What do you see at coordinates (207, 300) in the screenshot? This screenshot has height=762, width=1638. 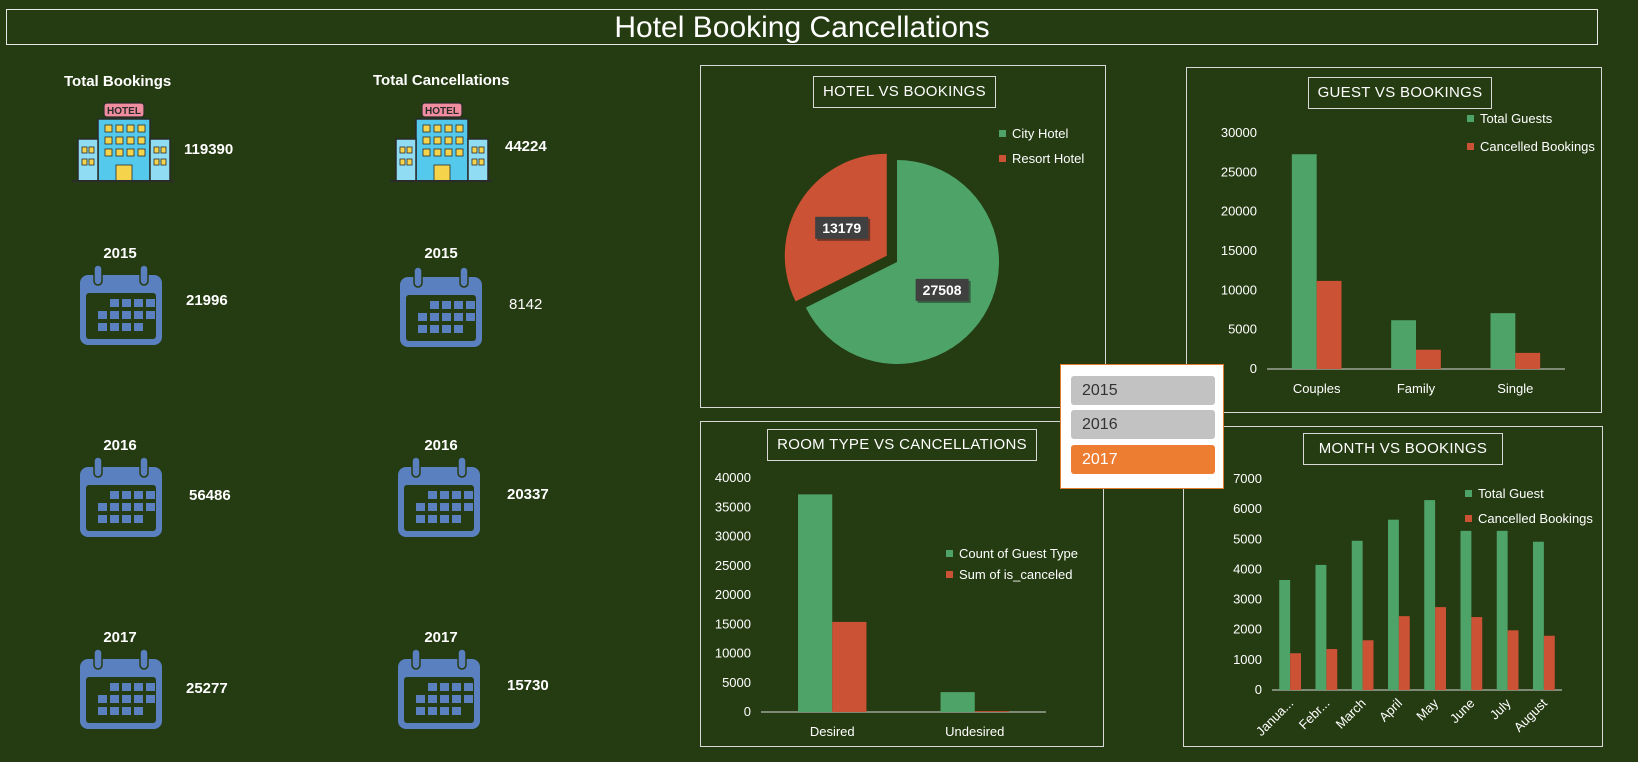 I see `bookings-2015-value: 21996` at bounding box center [207, 300].